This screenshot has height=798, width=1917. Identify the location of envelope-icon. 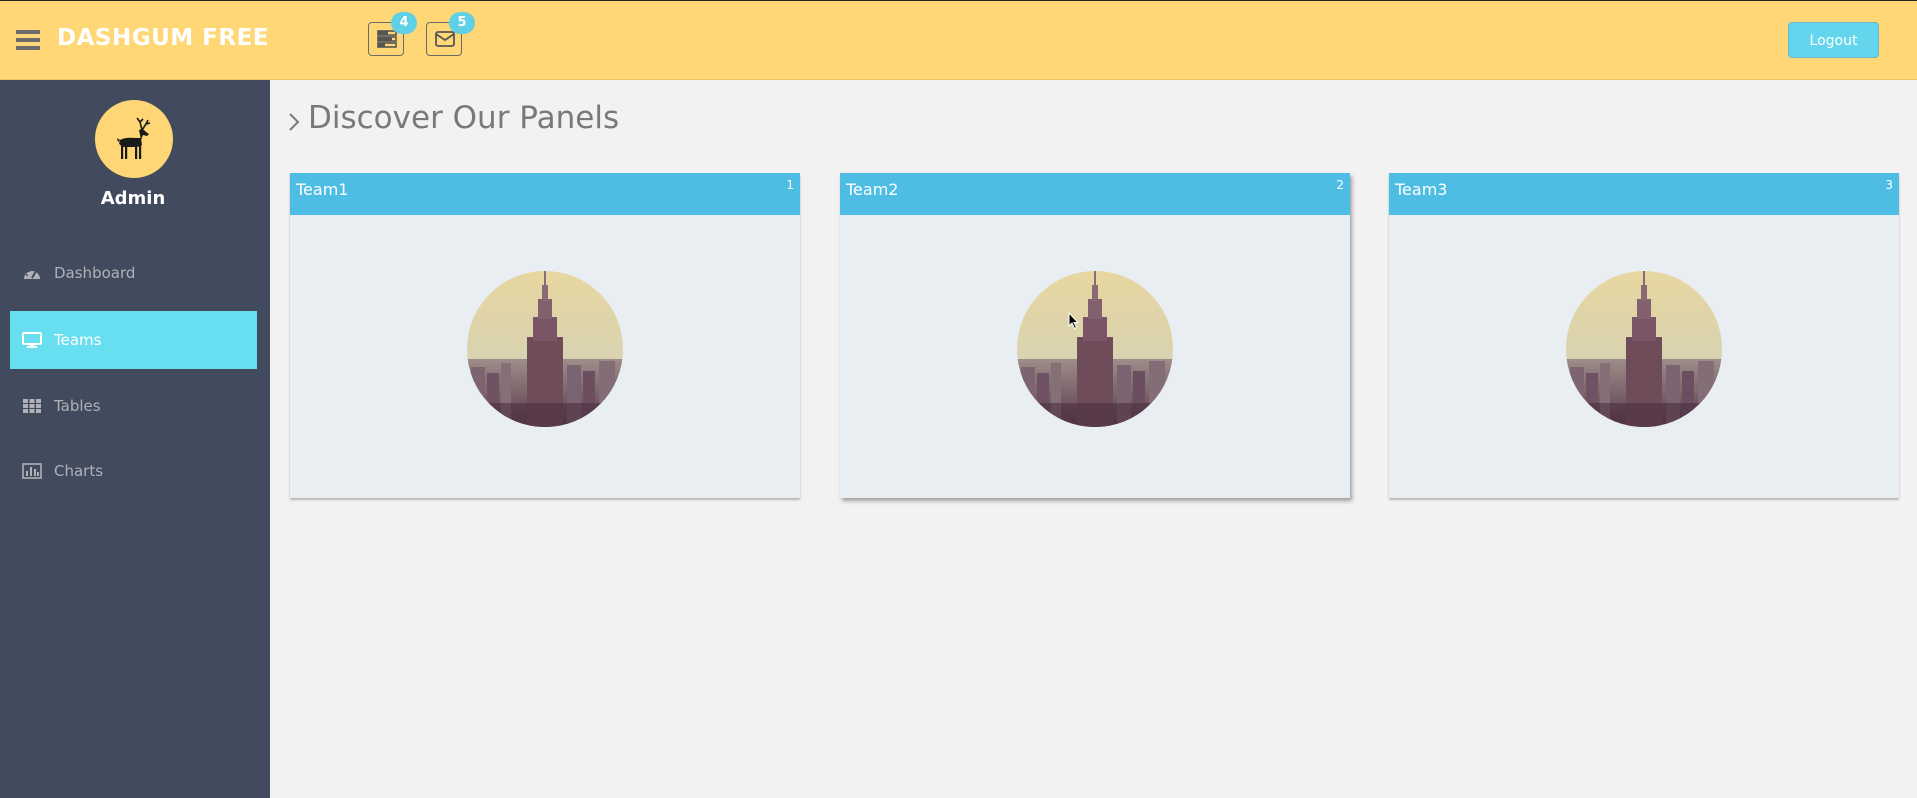
(445, 39).